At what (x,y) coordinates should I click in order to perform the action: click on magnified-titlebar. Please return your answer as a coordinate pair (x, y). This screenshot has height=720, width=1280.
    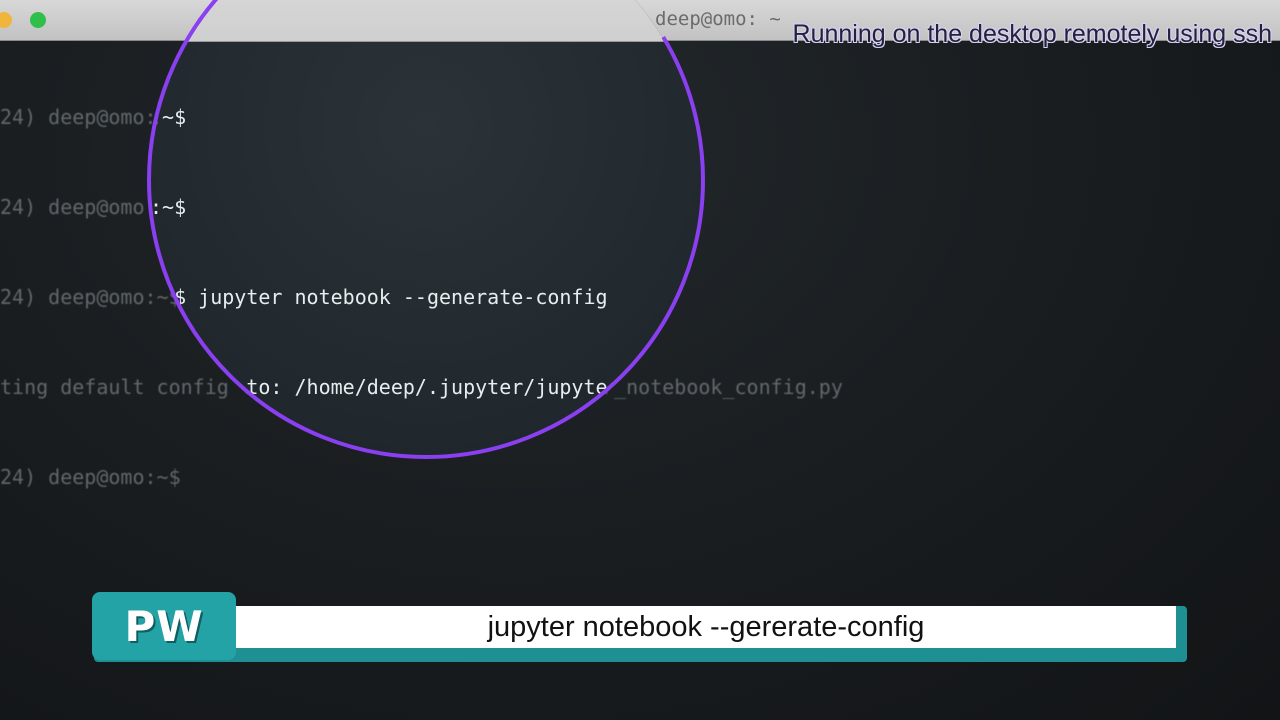
    Looking at the image, I should click on (426, 21).